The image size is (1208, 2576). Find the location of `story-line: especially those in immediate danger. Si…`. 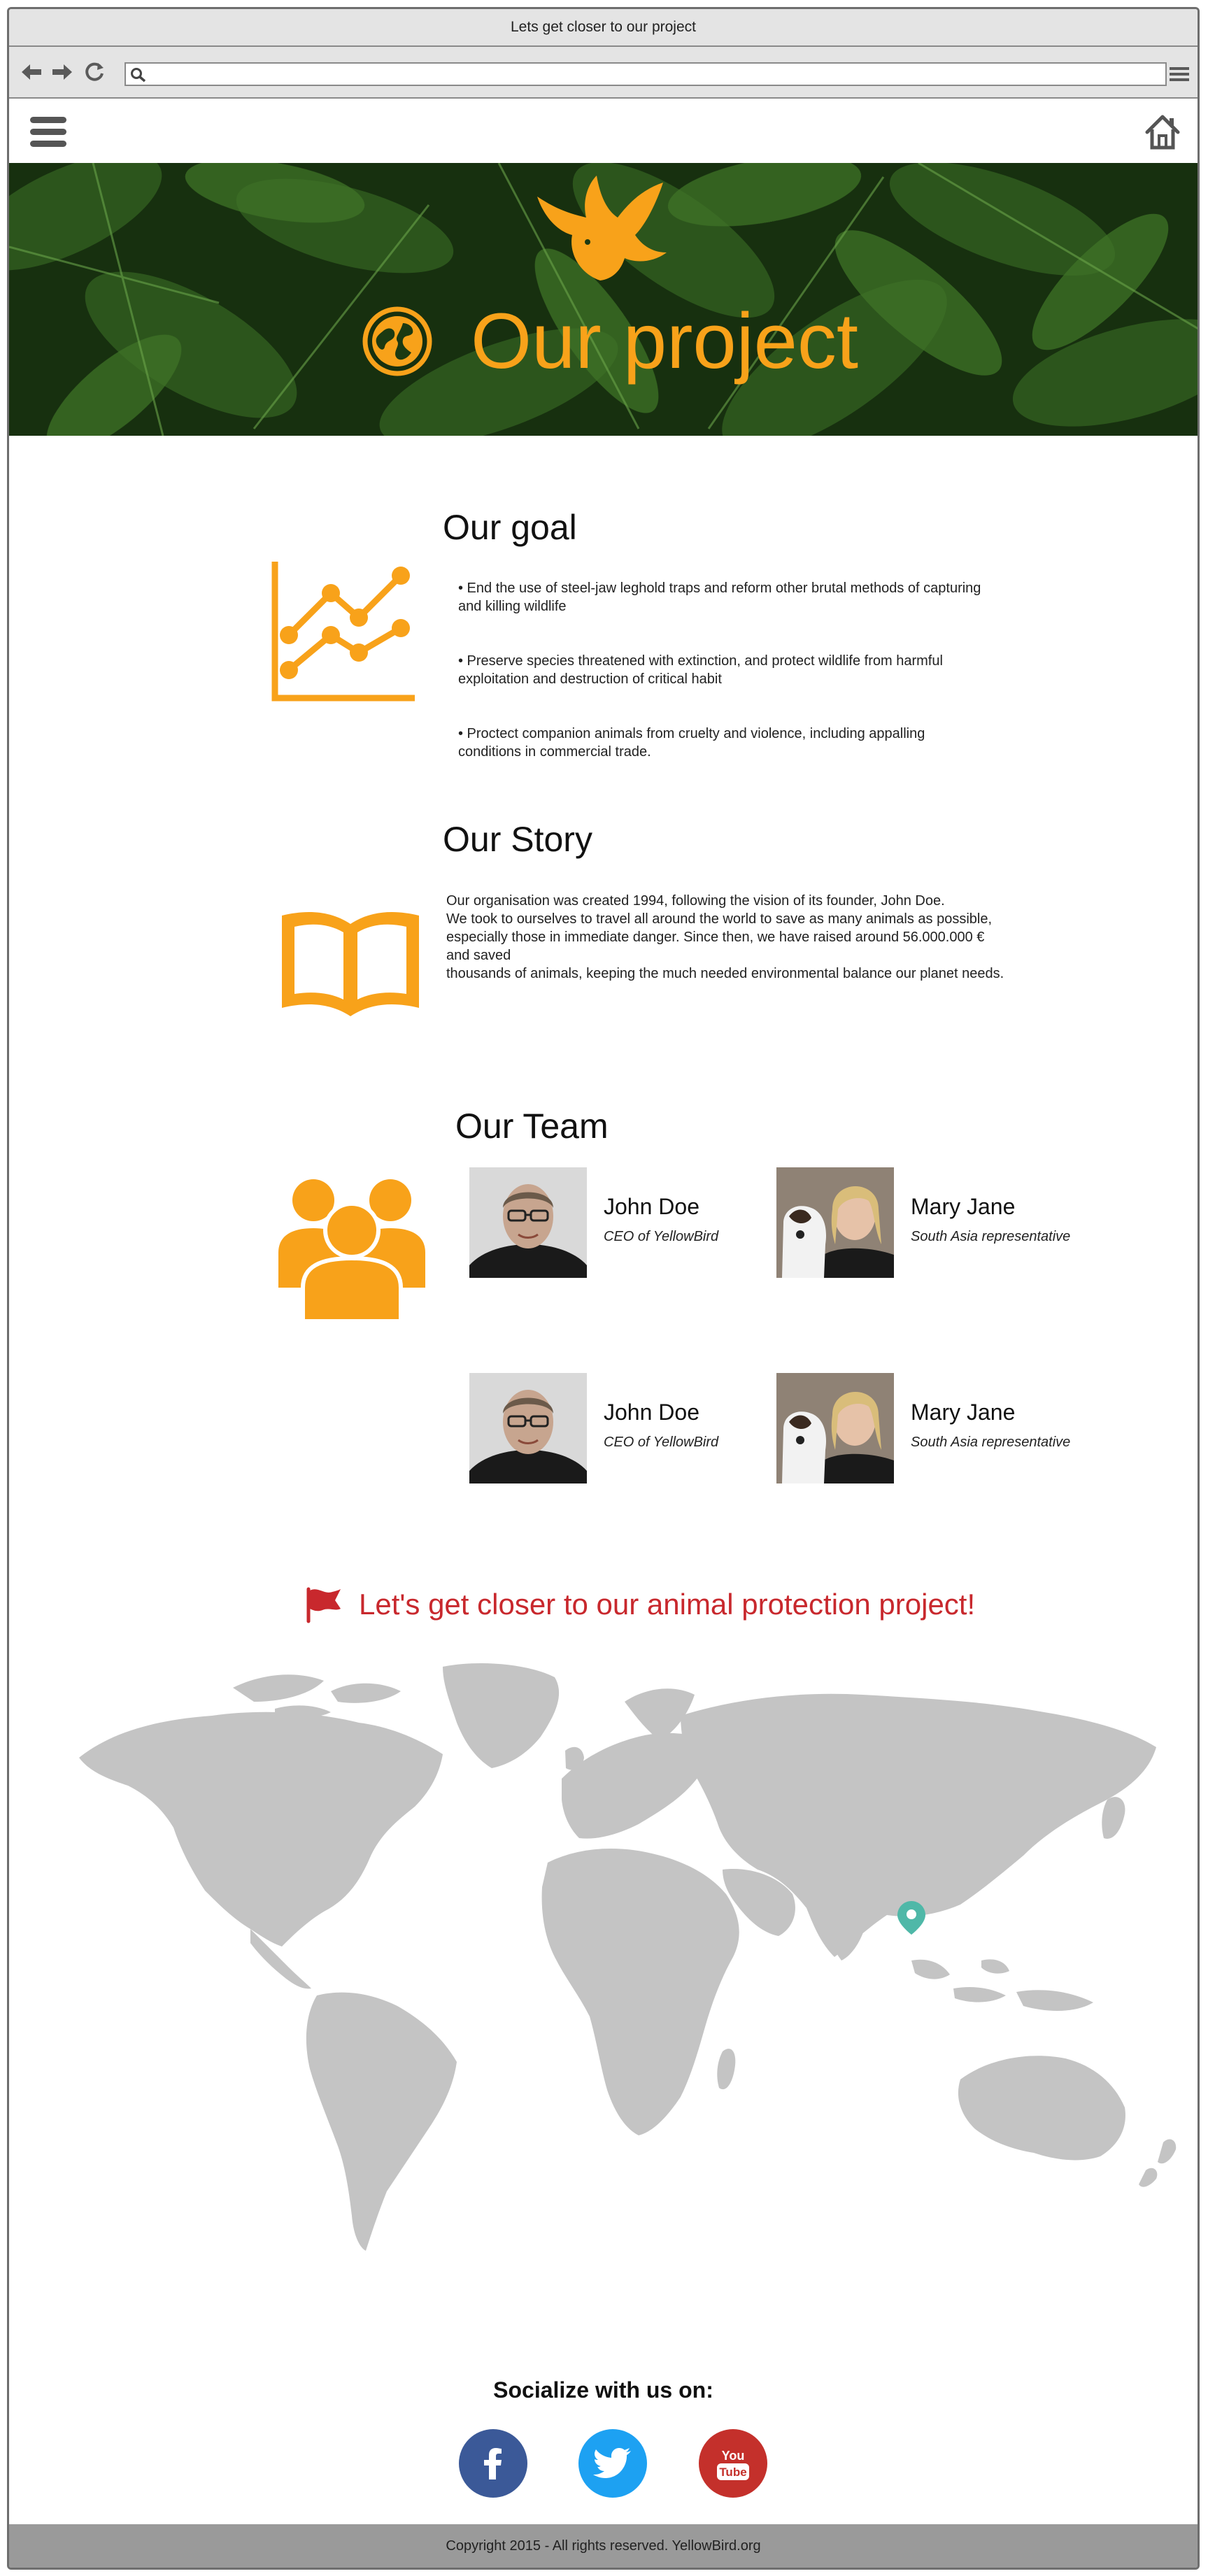

story-line: especially those in immediate danger. Si… is located at coordinates (715, 946).